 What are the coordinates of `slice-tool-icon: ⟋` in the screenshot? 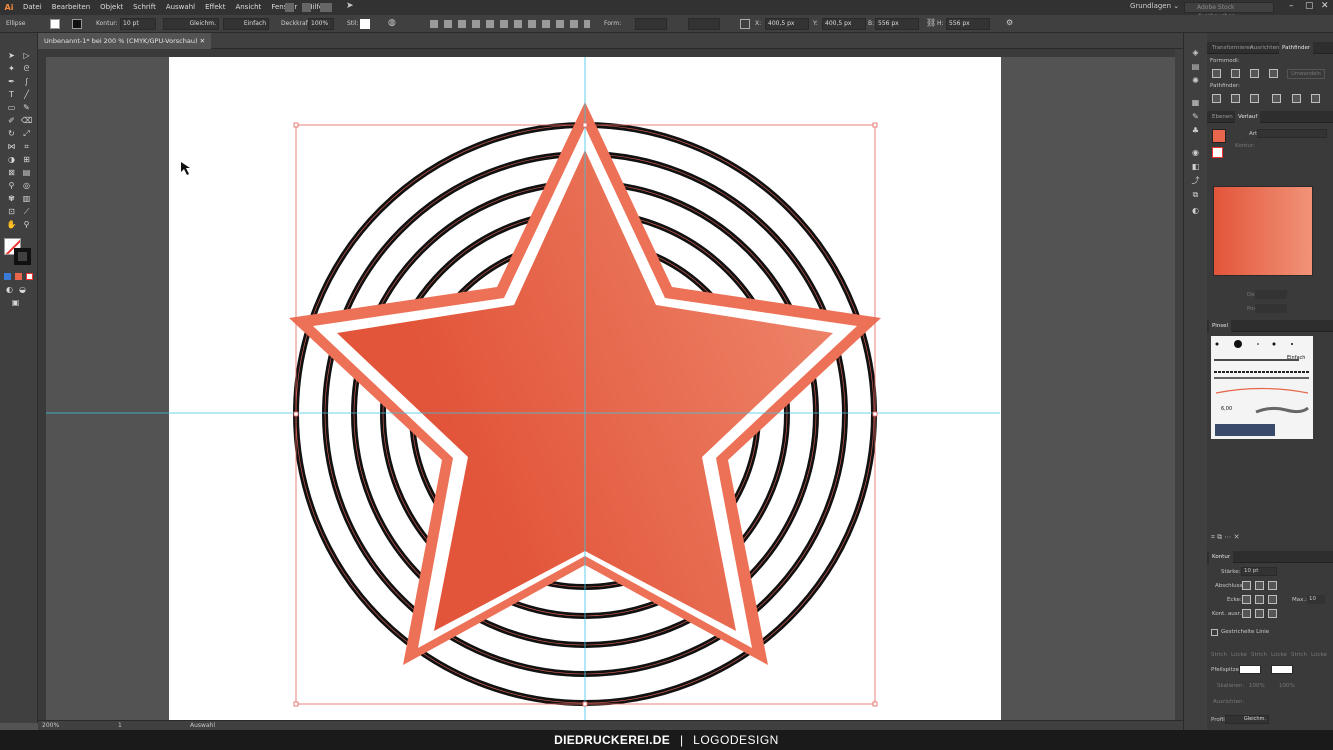 It's located at (26, 211).